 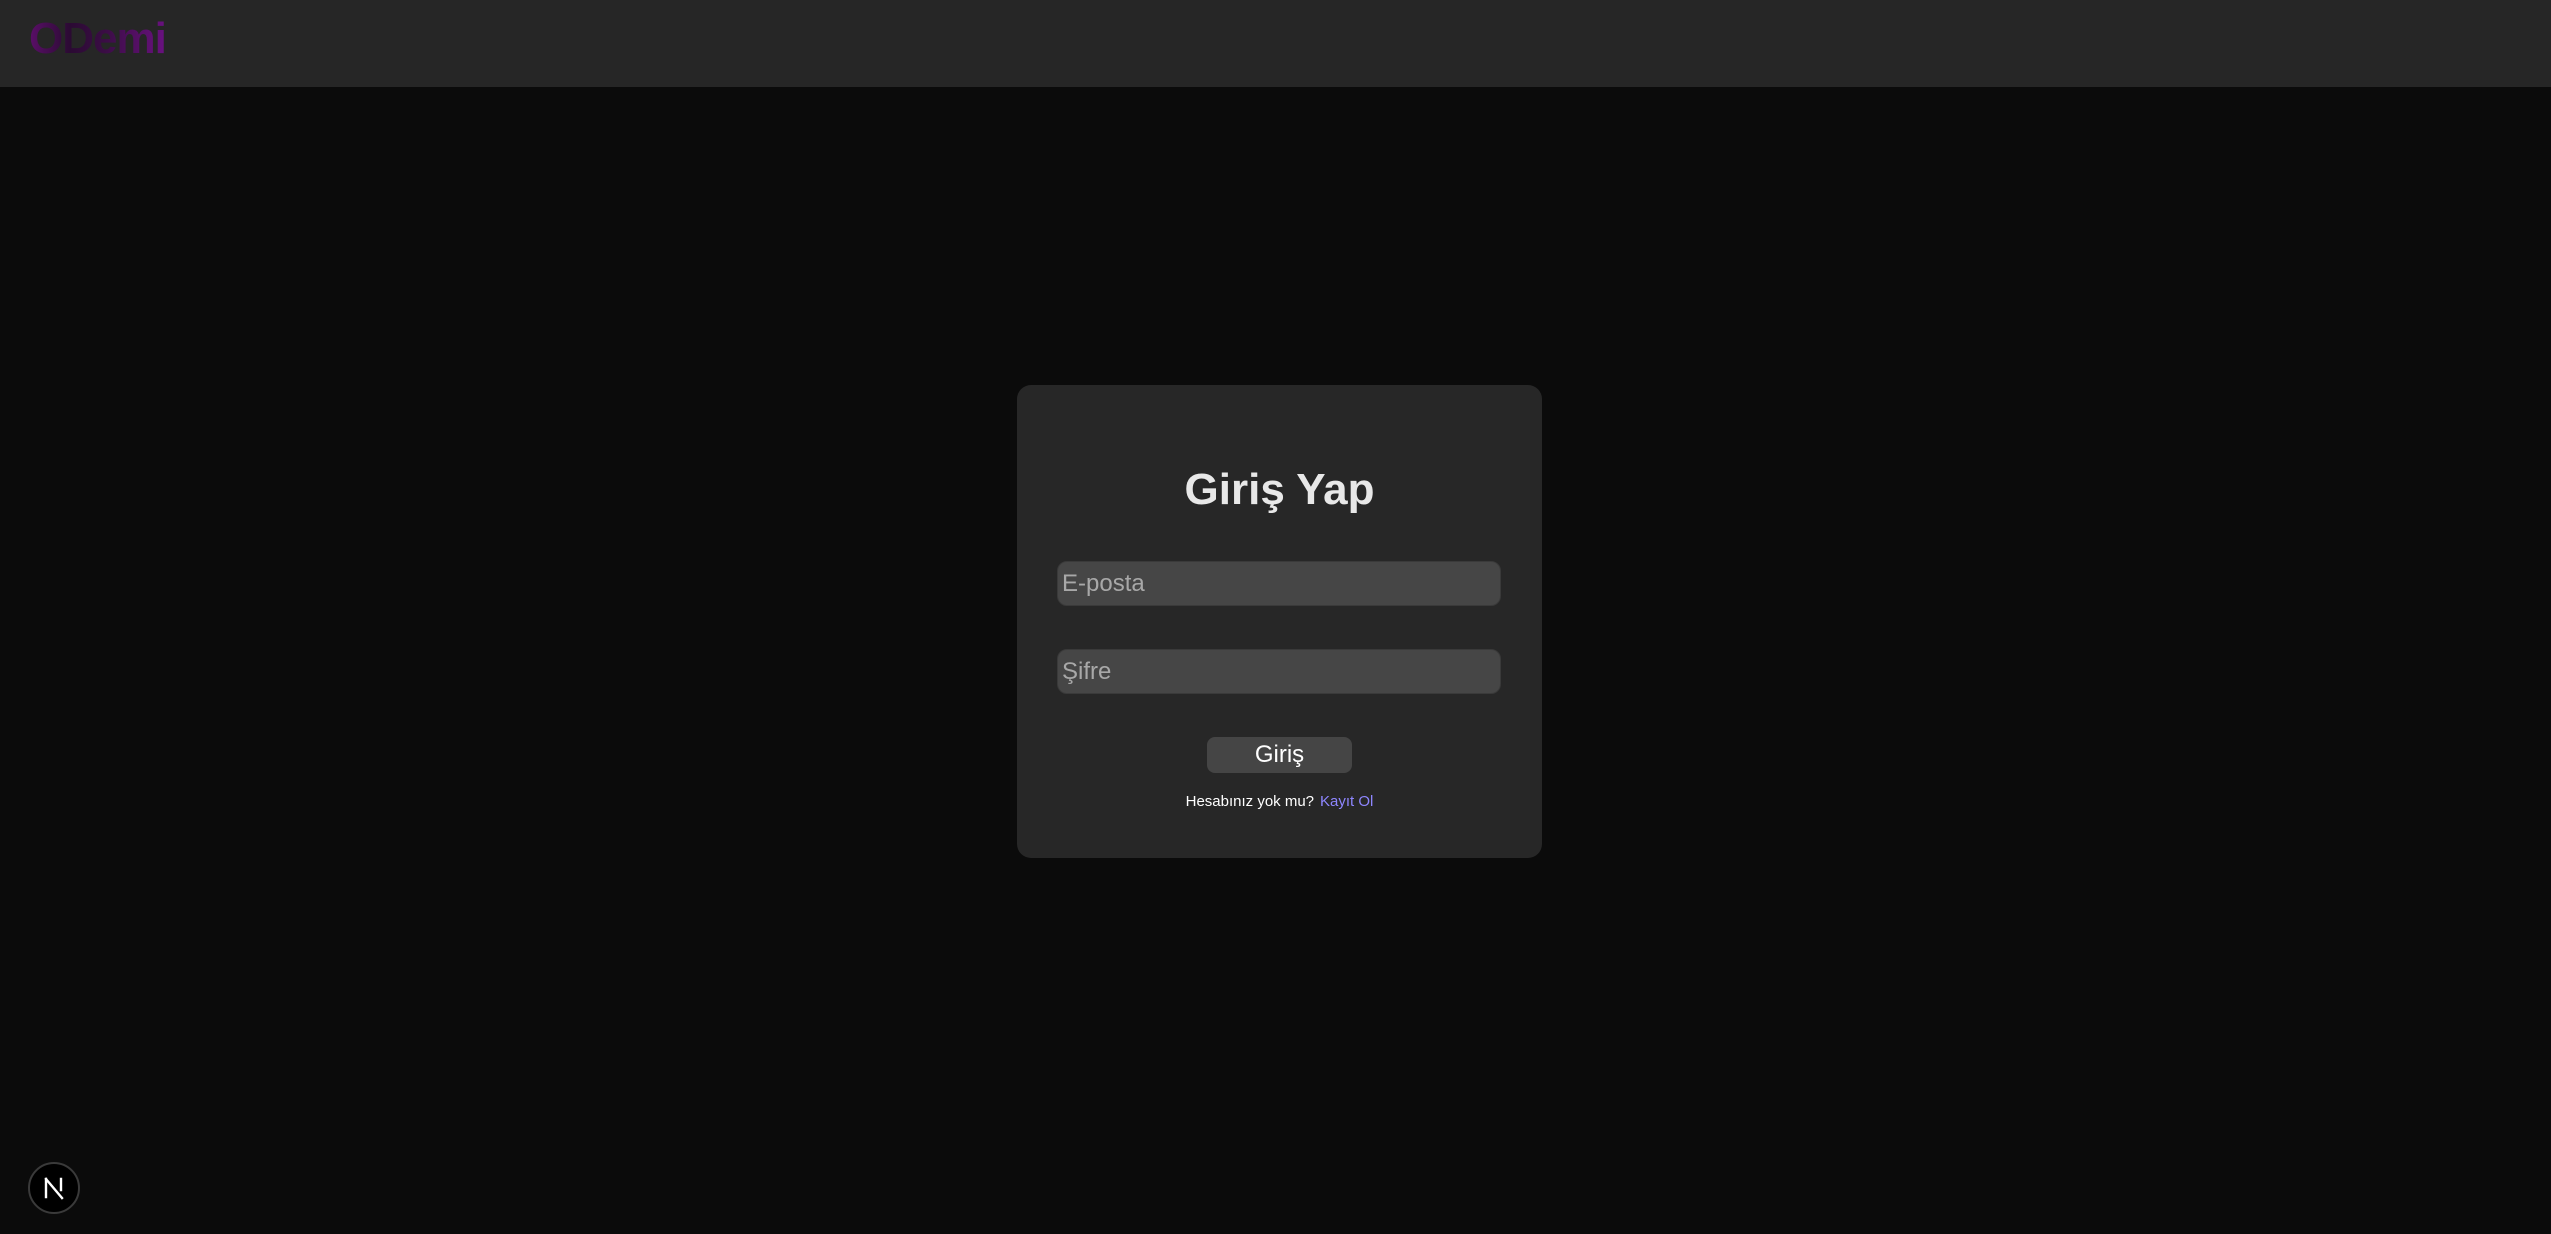 I want to click on password-field, so click(x=1279, y=671).